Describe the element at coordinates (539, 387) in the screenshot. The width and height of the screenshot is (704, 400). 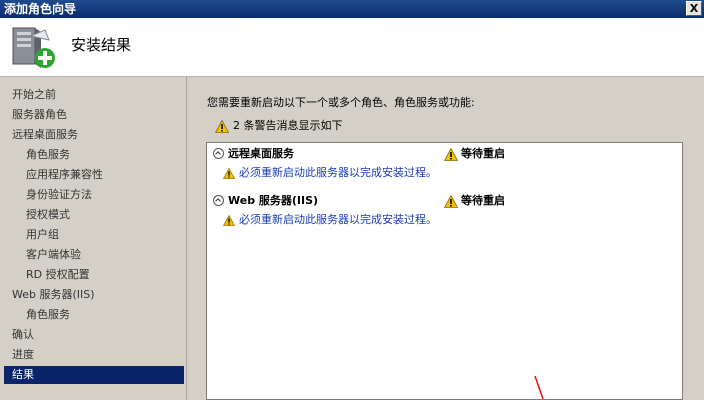
I see `red-arrow-annotation-icon` at that location.